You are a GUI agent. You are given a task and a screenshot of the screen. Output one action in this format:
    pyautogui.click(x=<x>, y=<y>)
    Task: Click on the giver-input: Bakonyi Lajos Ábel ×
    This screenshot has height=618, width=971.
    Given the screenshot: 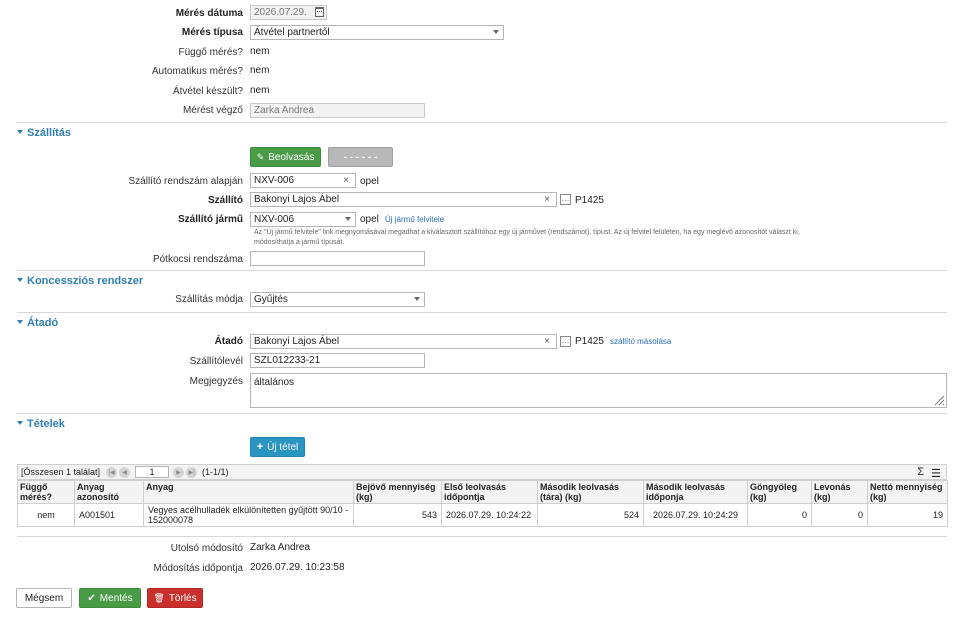 What is the action you would take?
    pyautogui.click(x=403, y=341)
    